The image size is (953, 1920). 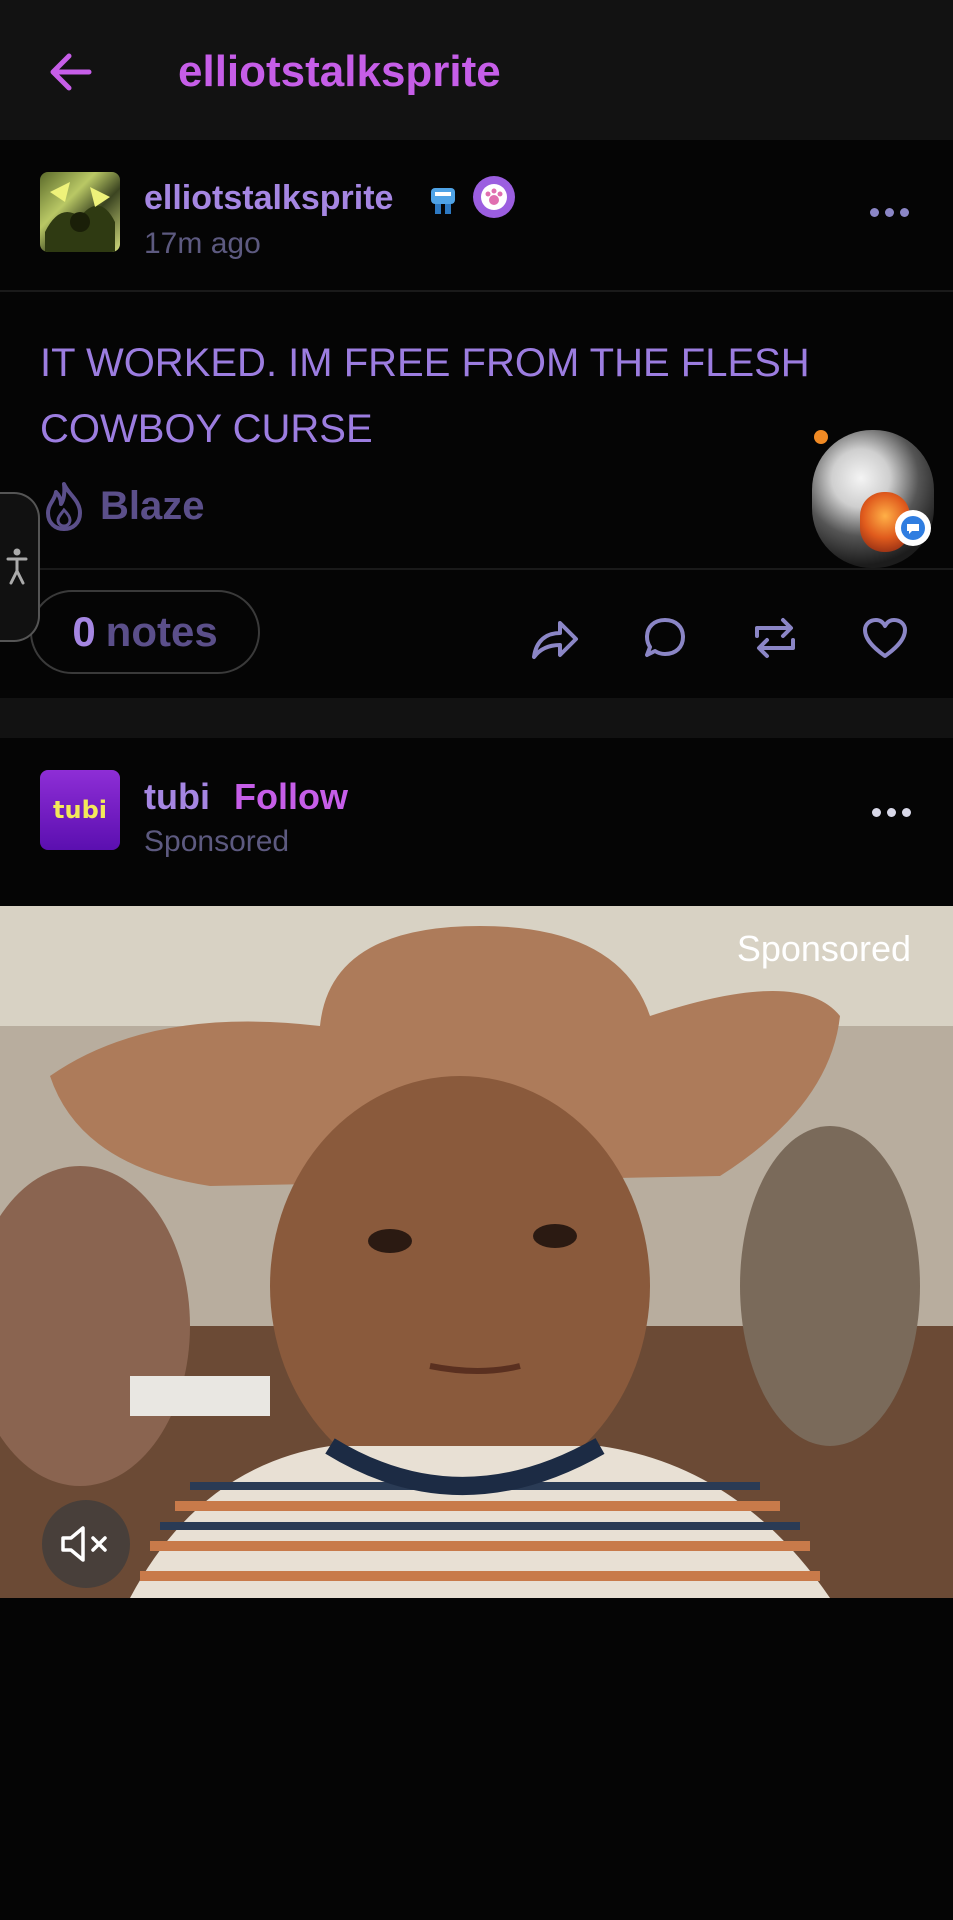 I want to click on speaker-muted-icon, so click(x=84, y=1544).